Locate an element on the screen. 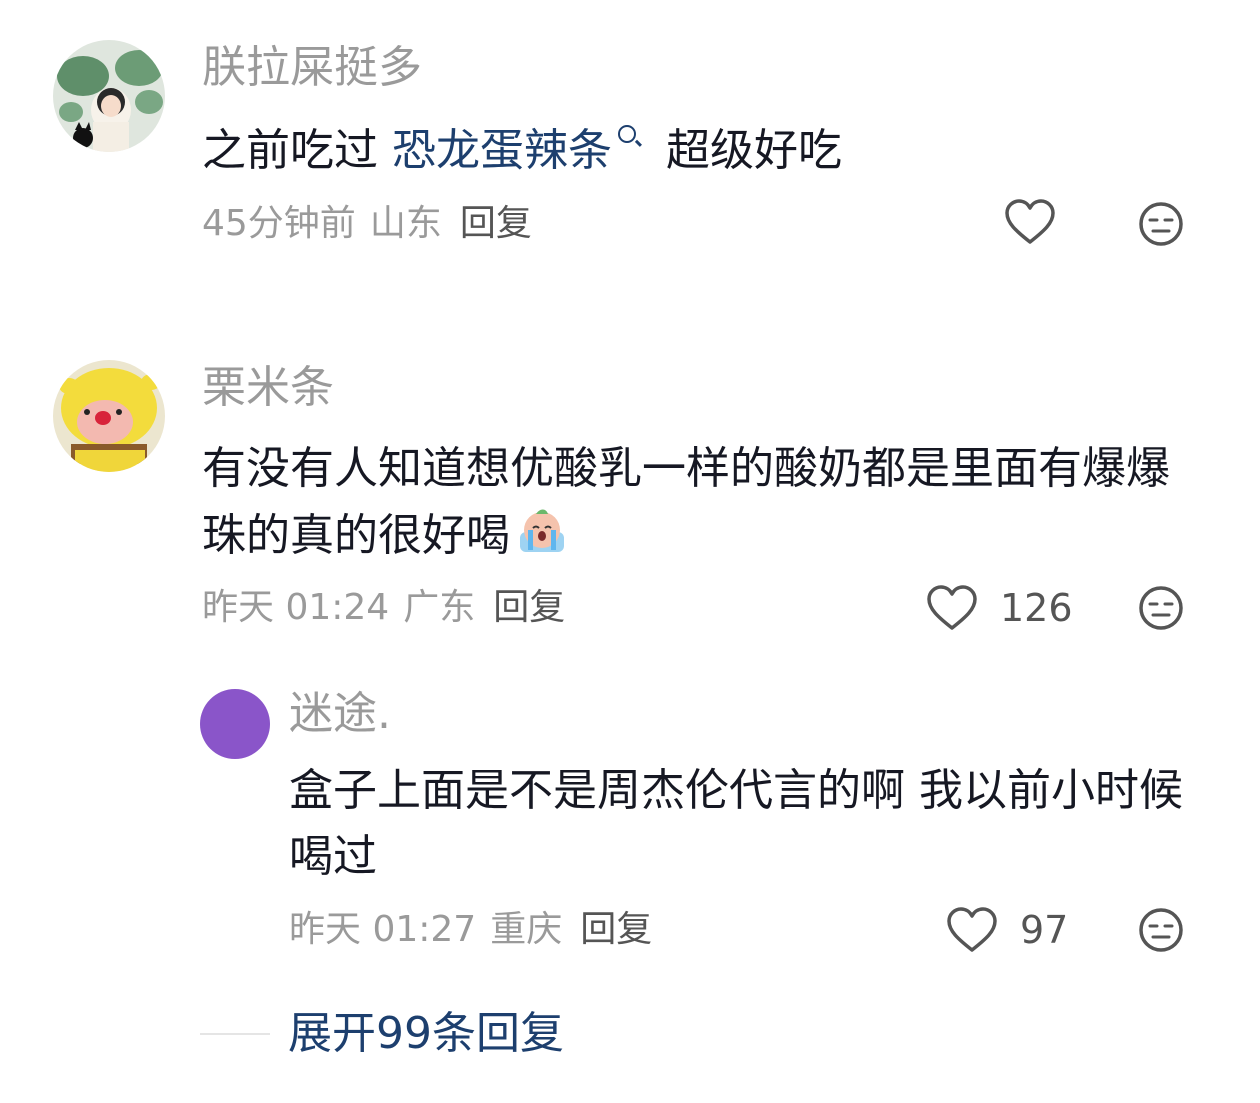 This screenshot has height=1103, width=1260. comment-text: 之前吃过 恐龙蛋辣条 超级好吃 is located at coordinates (692, 151).